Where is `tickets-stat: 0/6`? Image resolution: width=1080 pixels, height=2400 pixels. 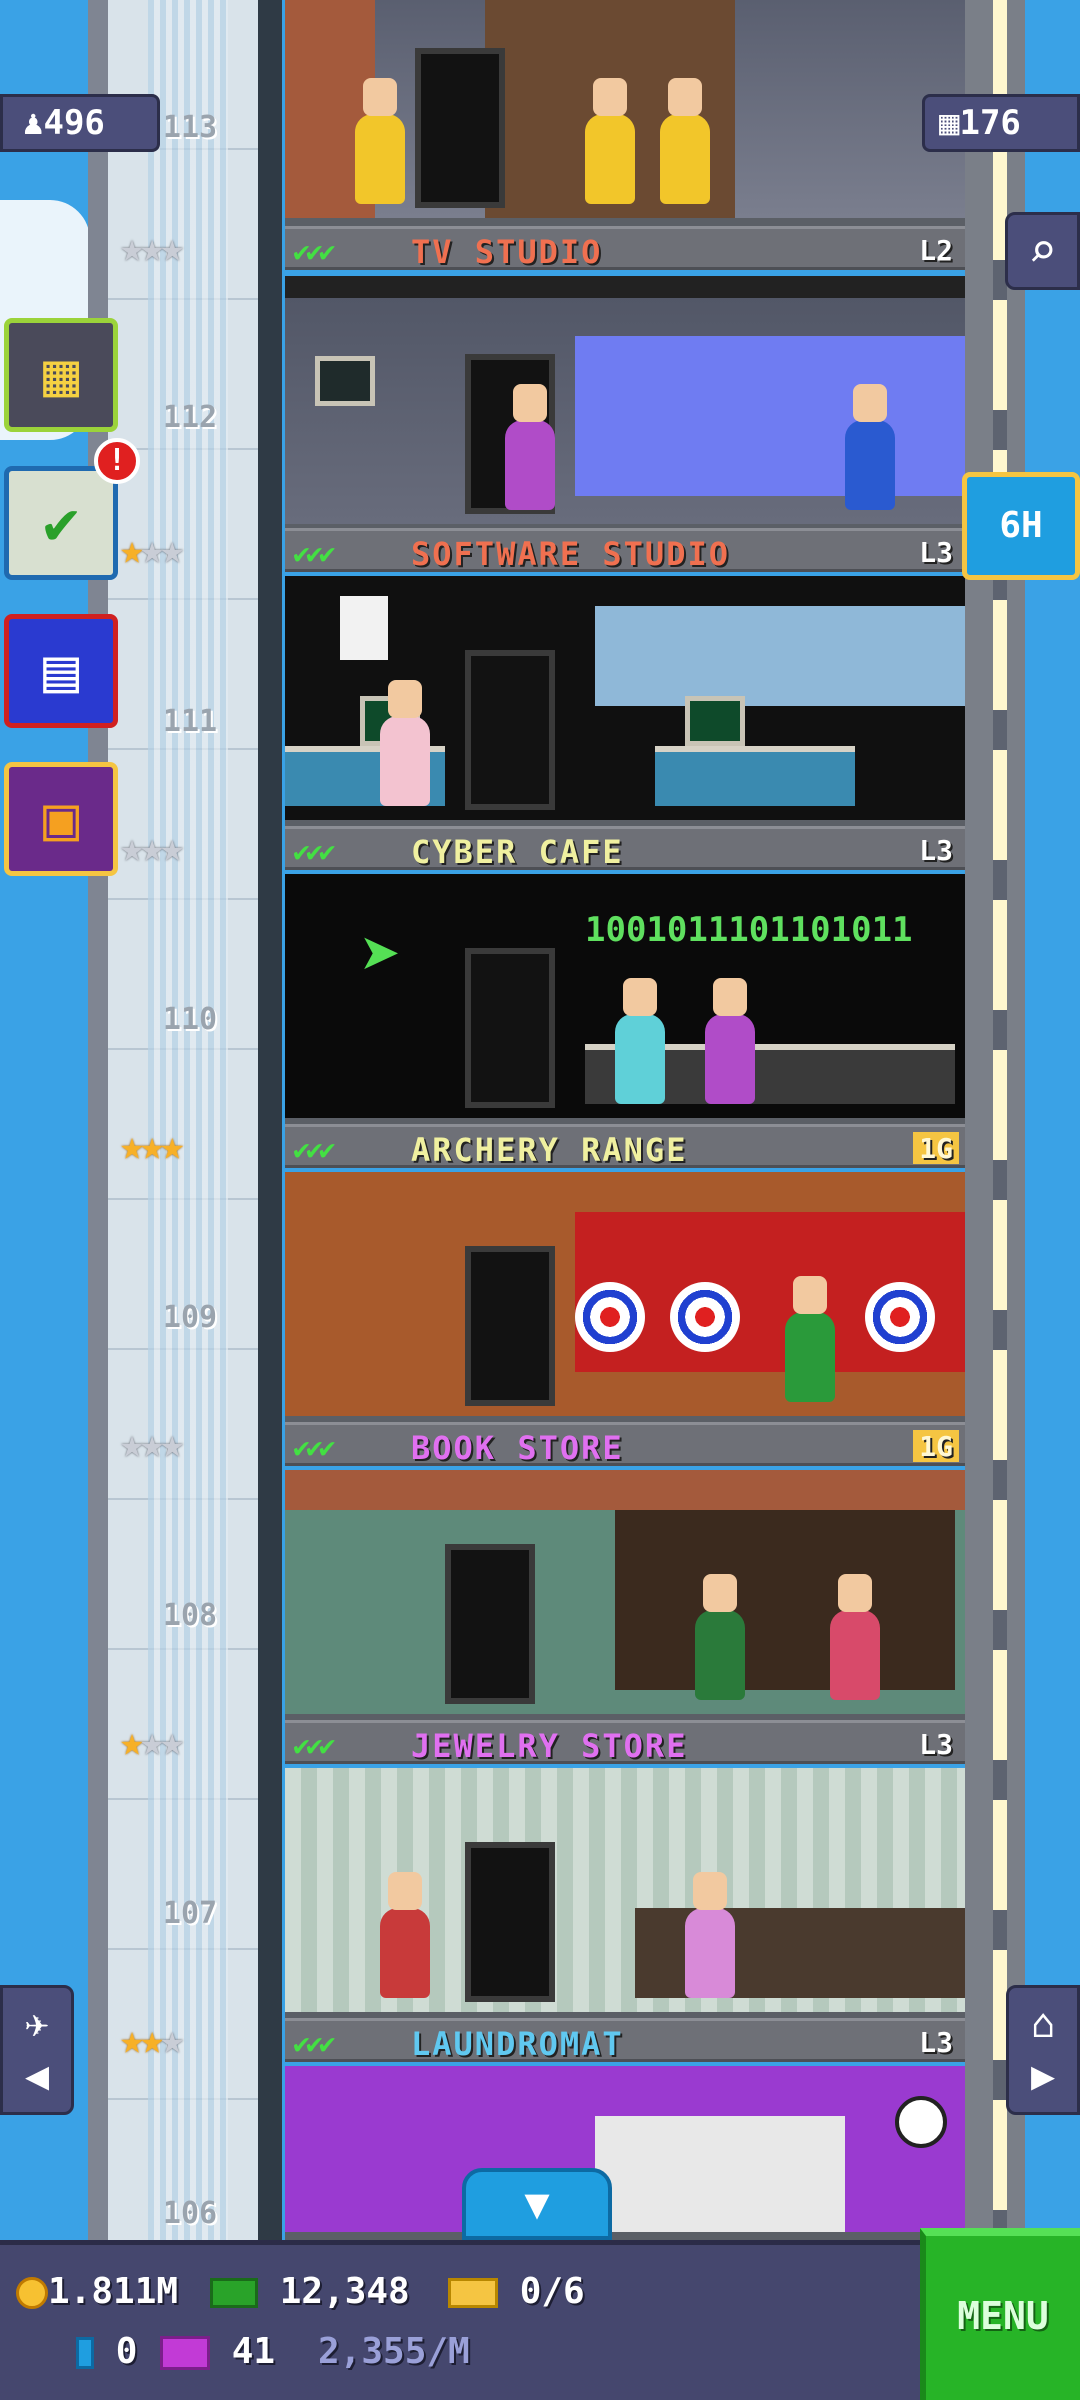
tickets-stat: 0/6 is located at coordinates (516, 2291).